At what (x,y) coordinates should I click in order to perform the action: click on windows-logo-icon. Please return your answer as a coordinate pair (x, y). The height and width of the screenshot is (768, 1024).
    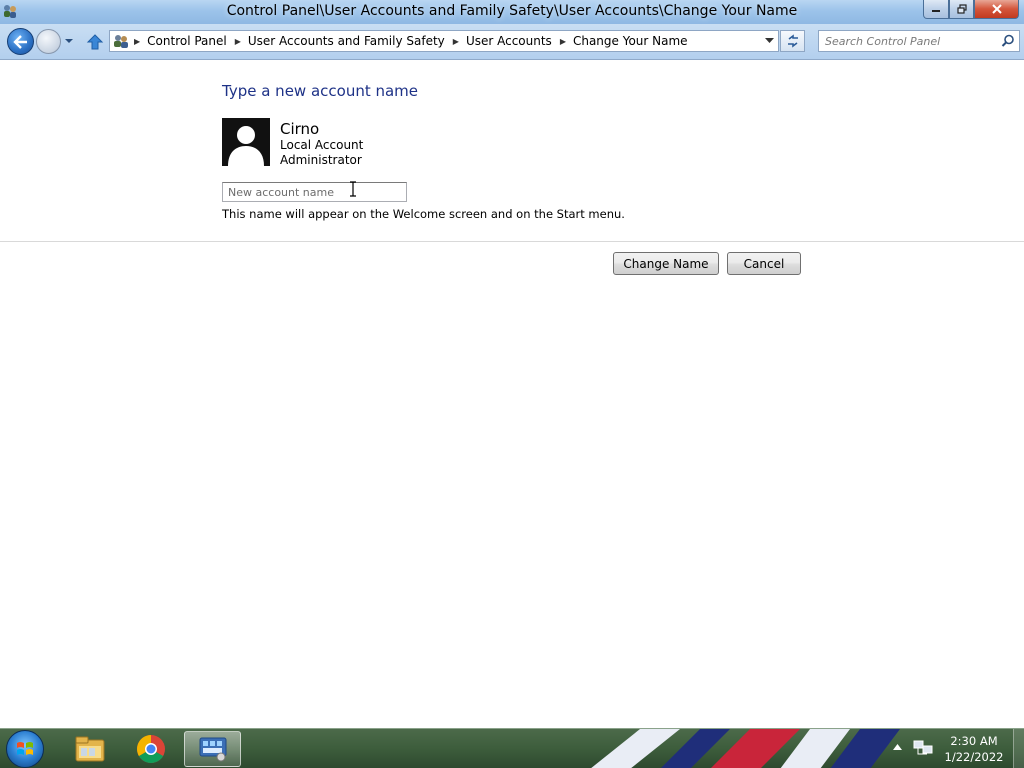
    Looking at the image, I should click on (25, 748).